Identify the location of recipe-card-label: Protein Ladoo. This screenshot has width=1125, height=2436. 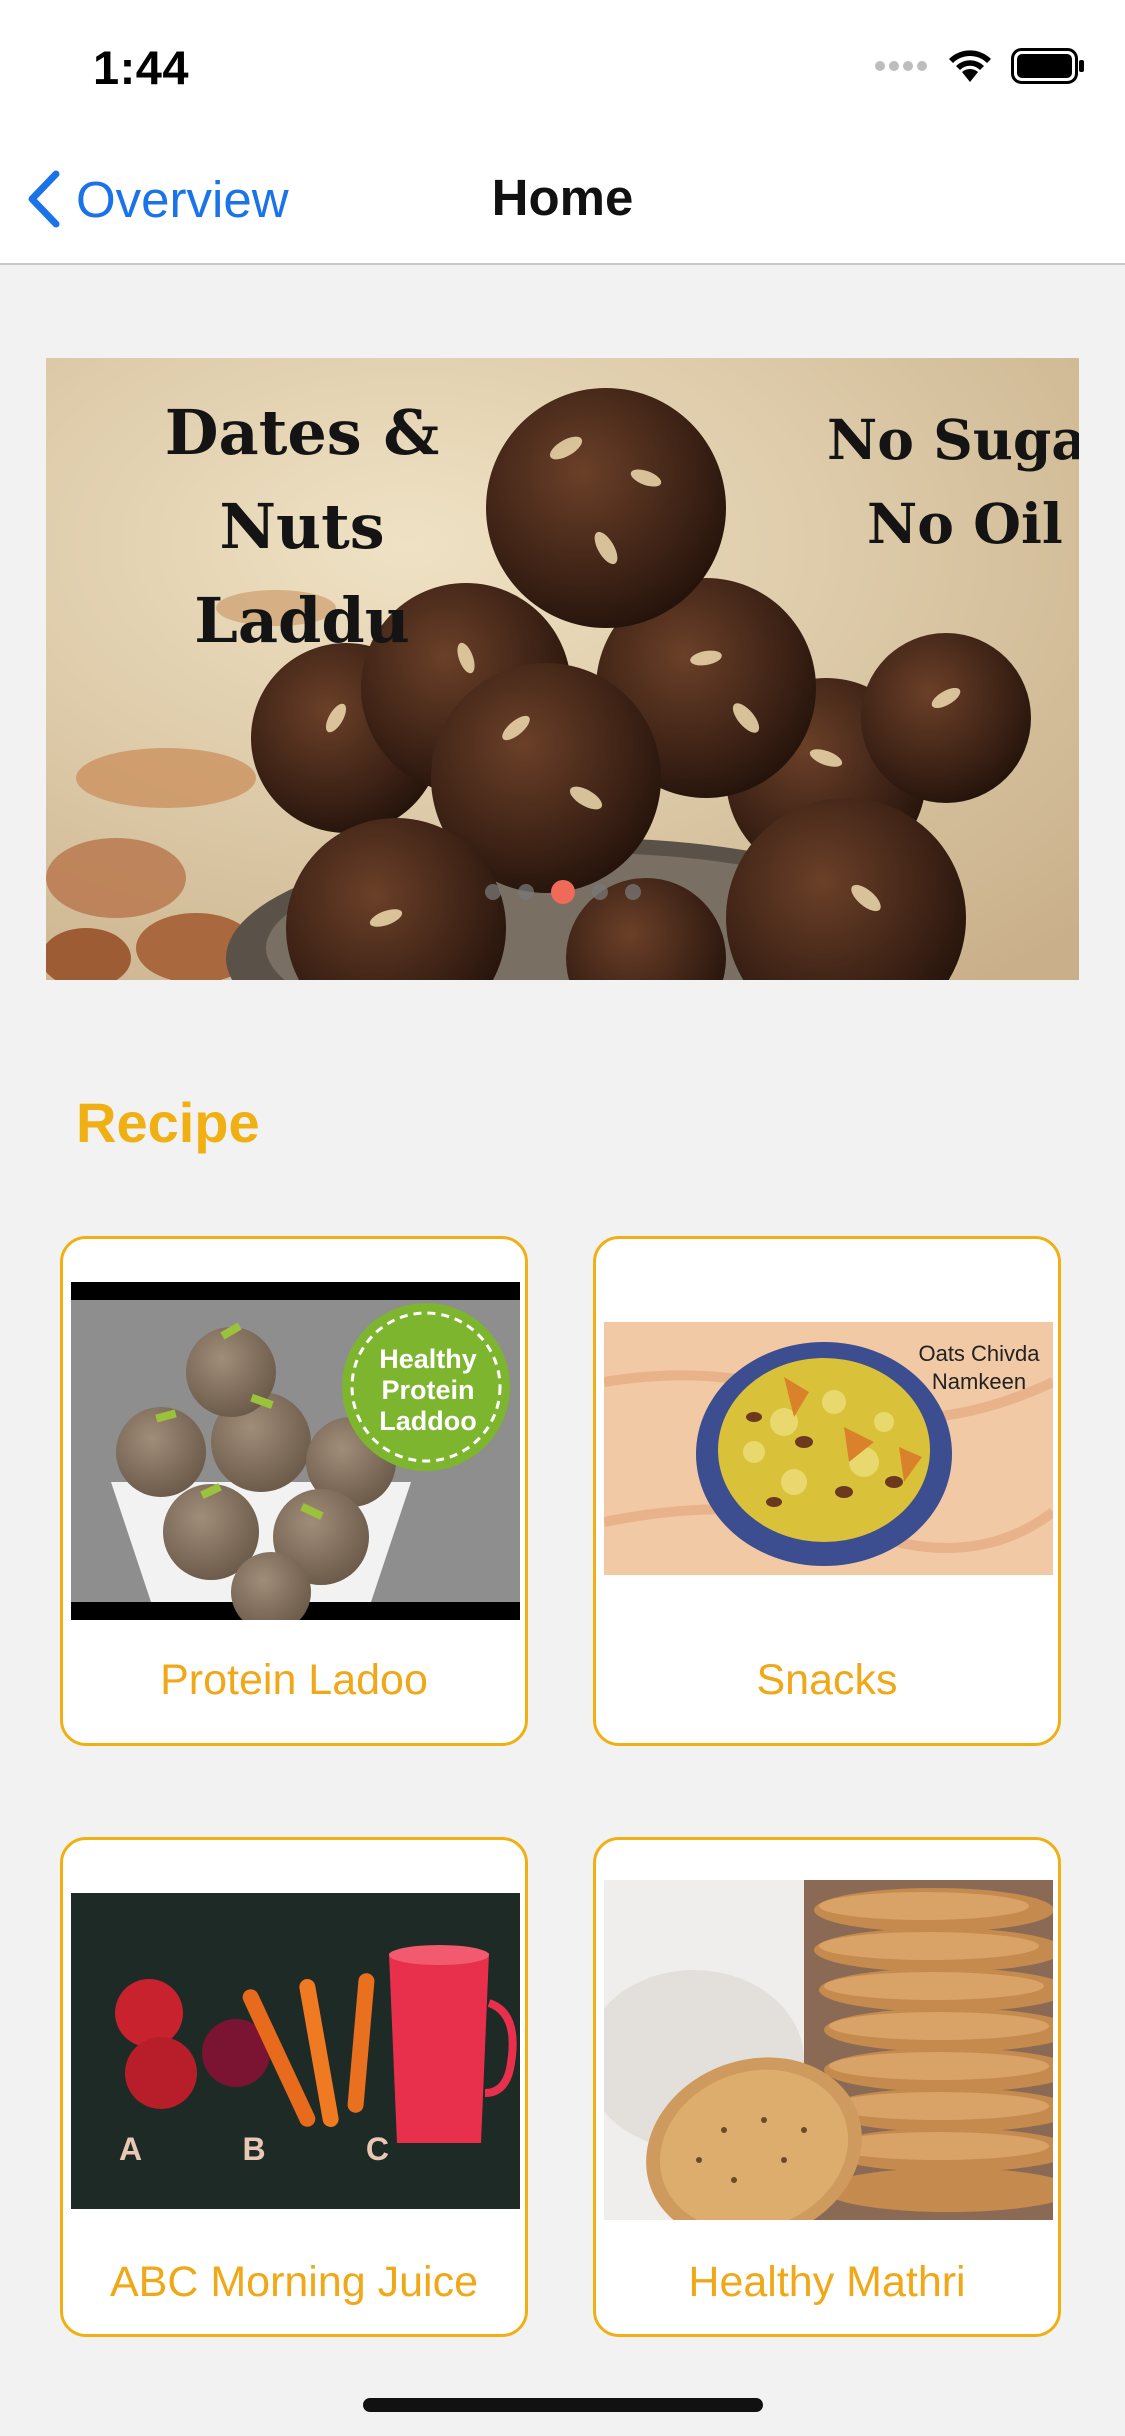
(294, 1680).